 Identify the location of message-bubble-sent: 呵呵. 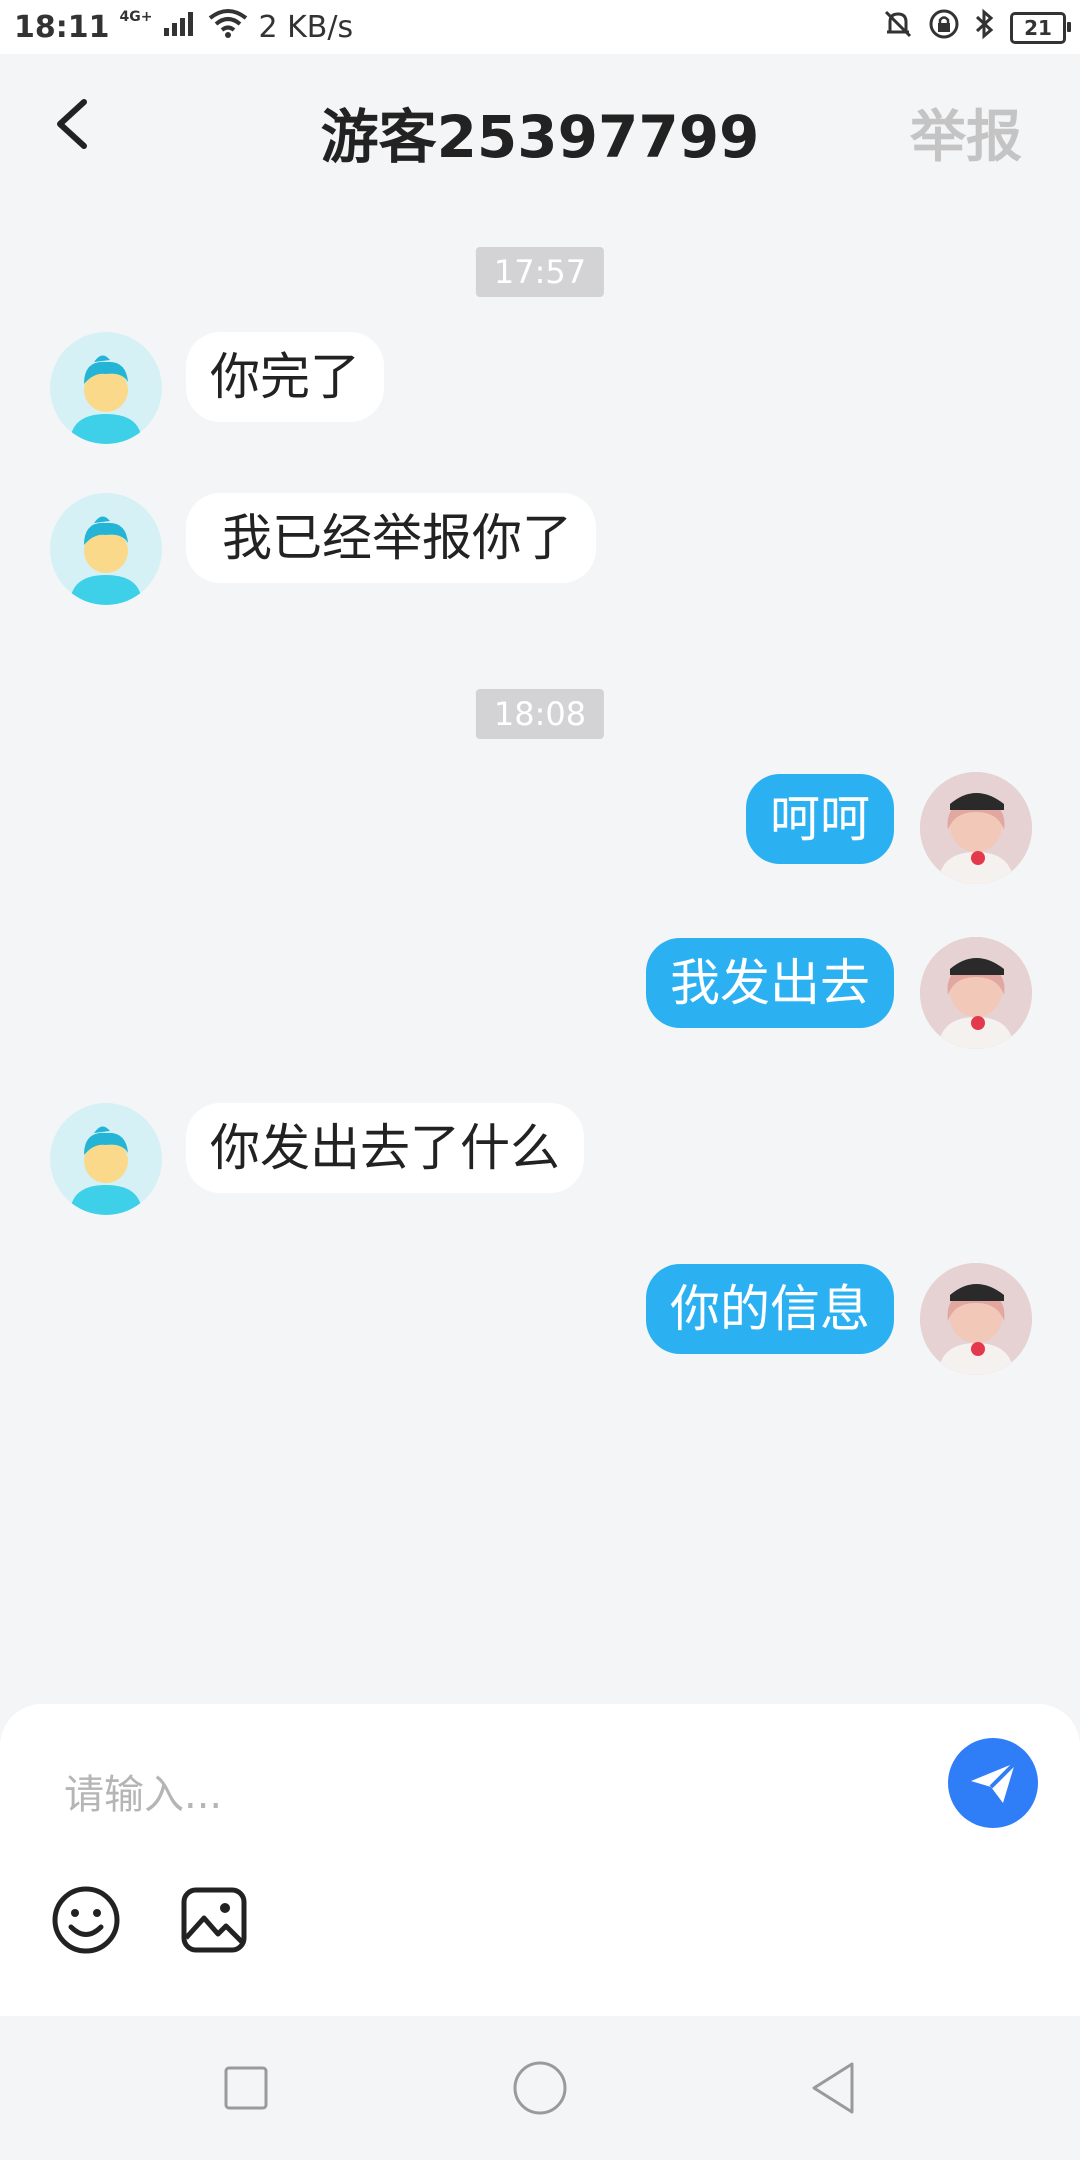
(820, 819).